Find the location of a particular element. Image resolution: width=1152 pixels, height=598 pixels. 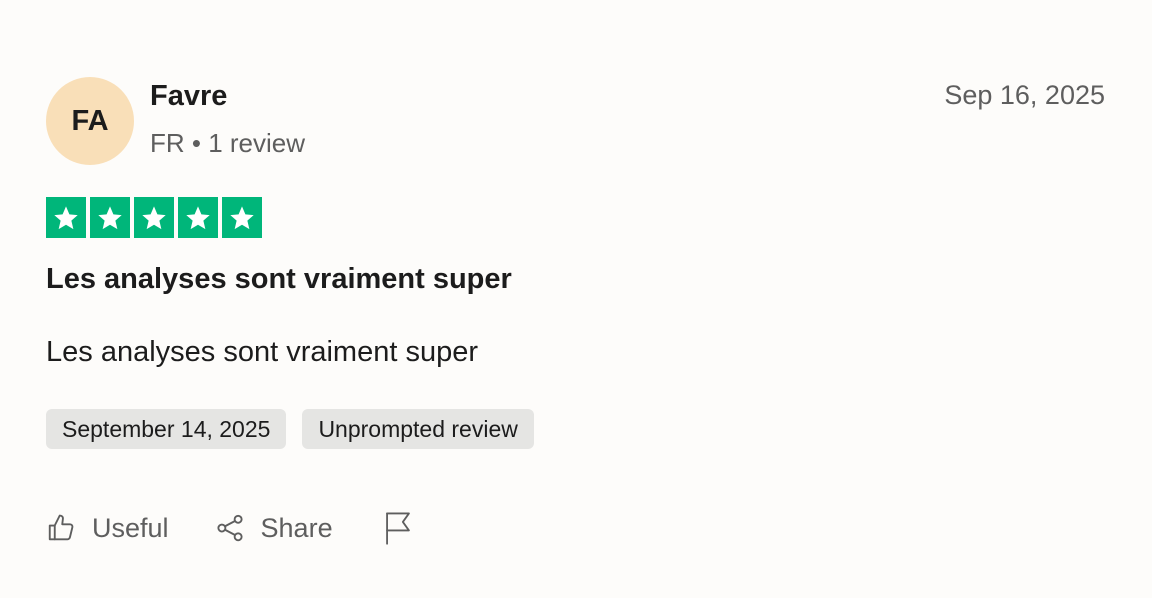

avatar-initials: FA is located at coordinates (90, 120).